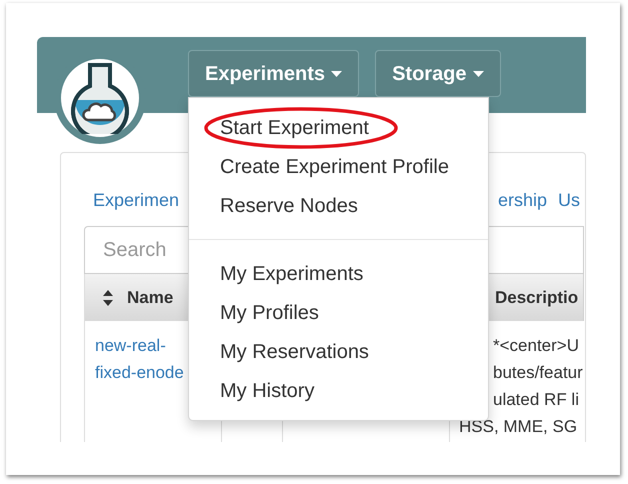  I want to click on description-text: HSS, MME, SG, so click(518, 427).